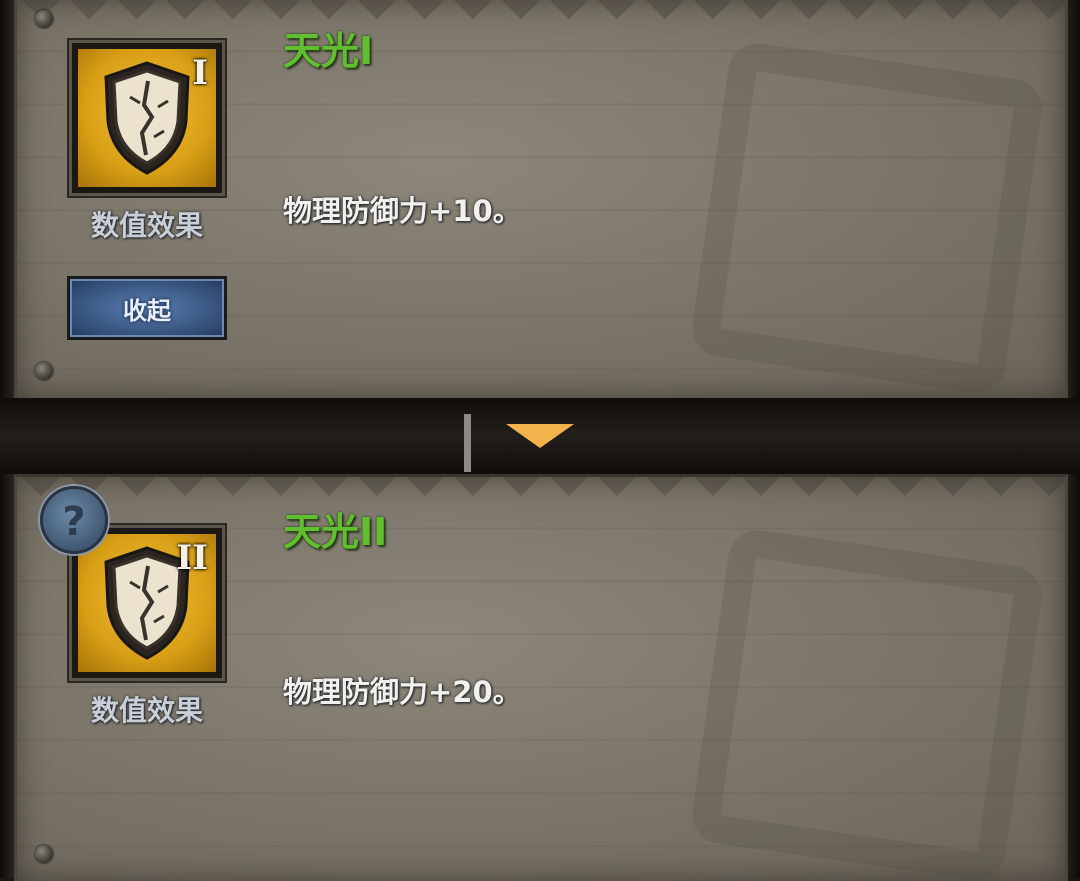  What do you see at coordinates (328, 51) in the screenshot?
I see `skill-title: 天光I` at bounding box center [328, 51].